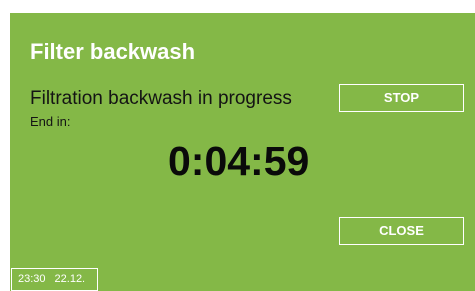 This screenshot has height=291, width=475. What do you see at coordinates (239, 161) in the screenshot?
I see `countdown-timer: 0:04:59` at bounding box center [239, 161].